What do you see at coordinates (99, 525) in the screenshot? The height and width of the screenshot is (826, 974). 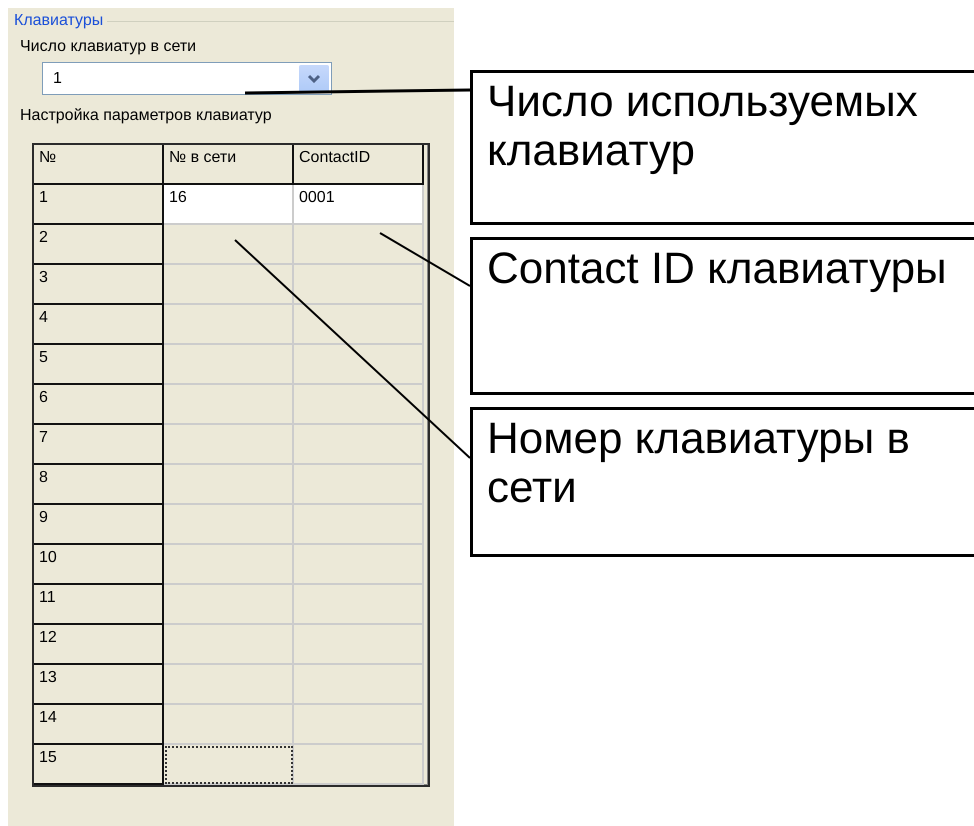 I see `row-header: 9` at bounding box center [99, 525].